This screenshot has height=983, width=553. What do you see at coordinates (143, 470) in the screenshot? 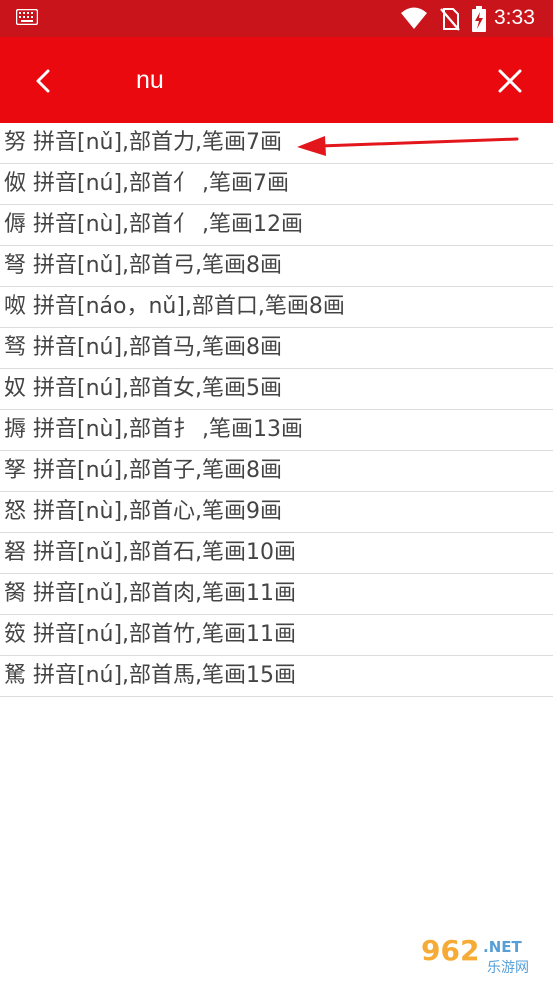
I see `list-item-text: 孥 拼音[nú],部首子,笔画8画` at bounding box center [143, 470].